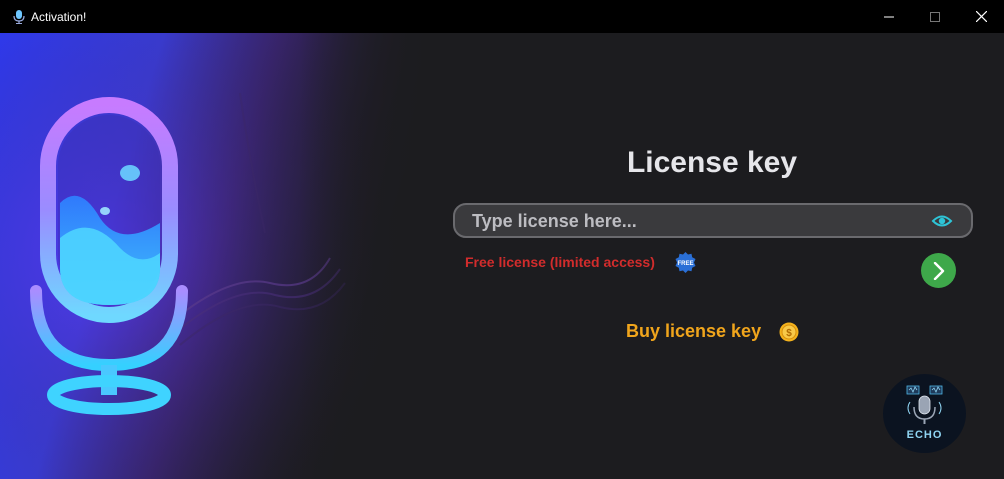 This screenshot has width=1004, height=479. Describe the element at coordinates (502, 16) in the screenshot. I see `title-bar: Activation!` at that location.